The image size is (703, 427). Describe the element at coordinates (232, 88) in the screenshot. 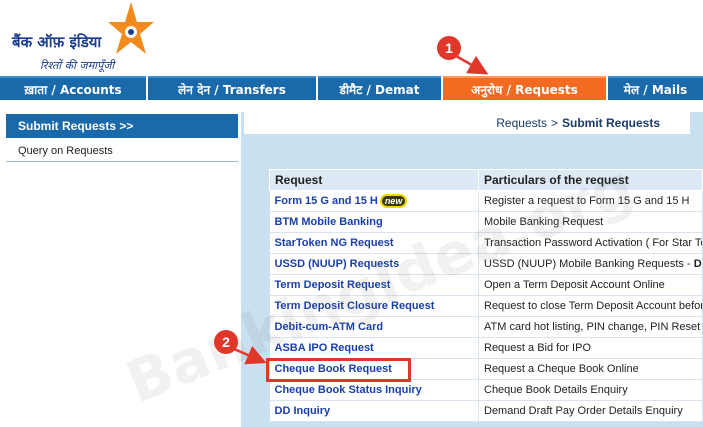

I see `tab-transfers: लेन देन / Transfers` at that location.